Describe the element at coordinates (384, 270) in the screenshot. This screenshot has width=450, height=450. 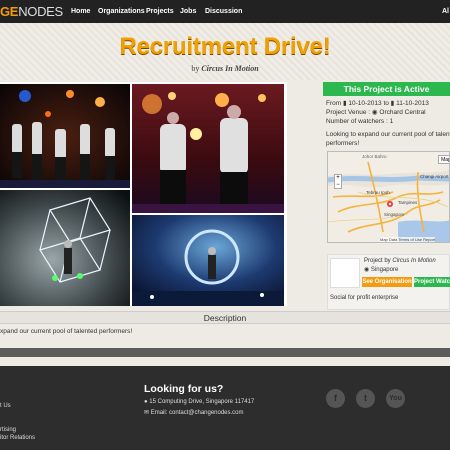
I see `org-country-value: Singapore` at that location.